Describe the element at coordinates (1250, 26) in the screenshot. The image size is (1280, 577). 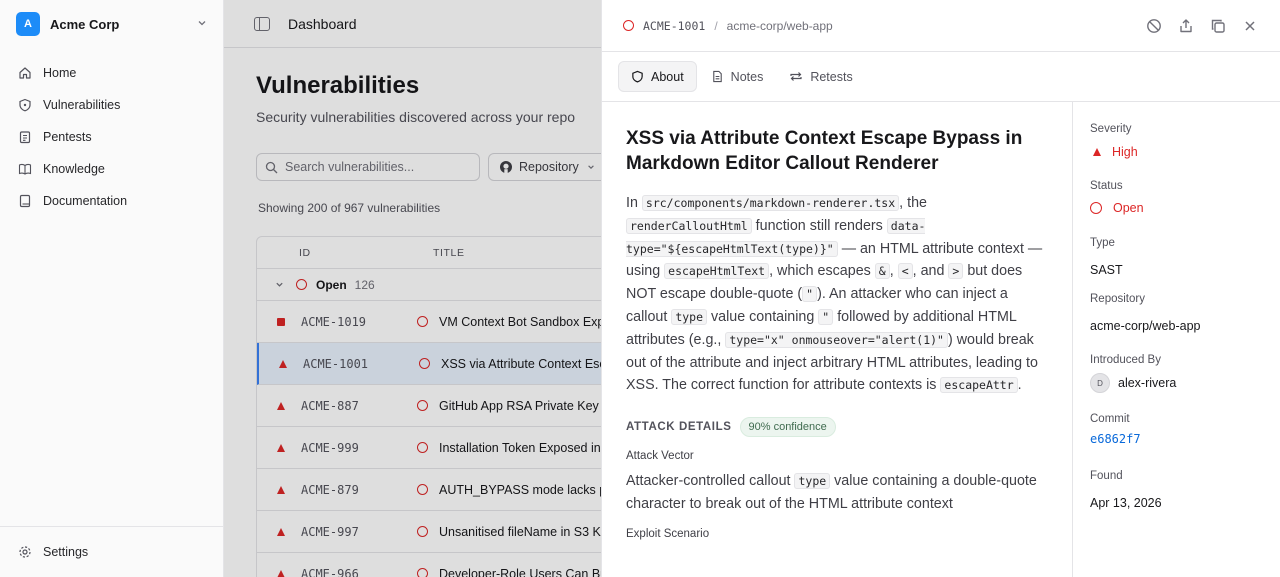
I see `close-icon` at that location.